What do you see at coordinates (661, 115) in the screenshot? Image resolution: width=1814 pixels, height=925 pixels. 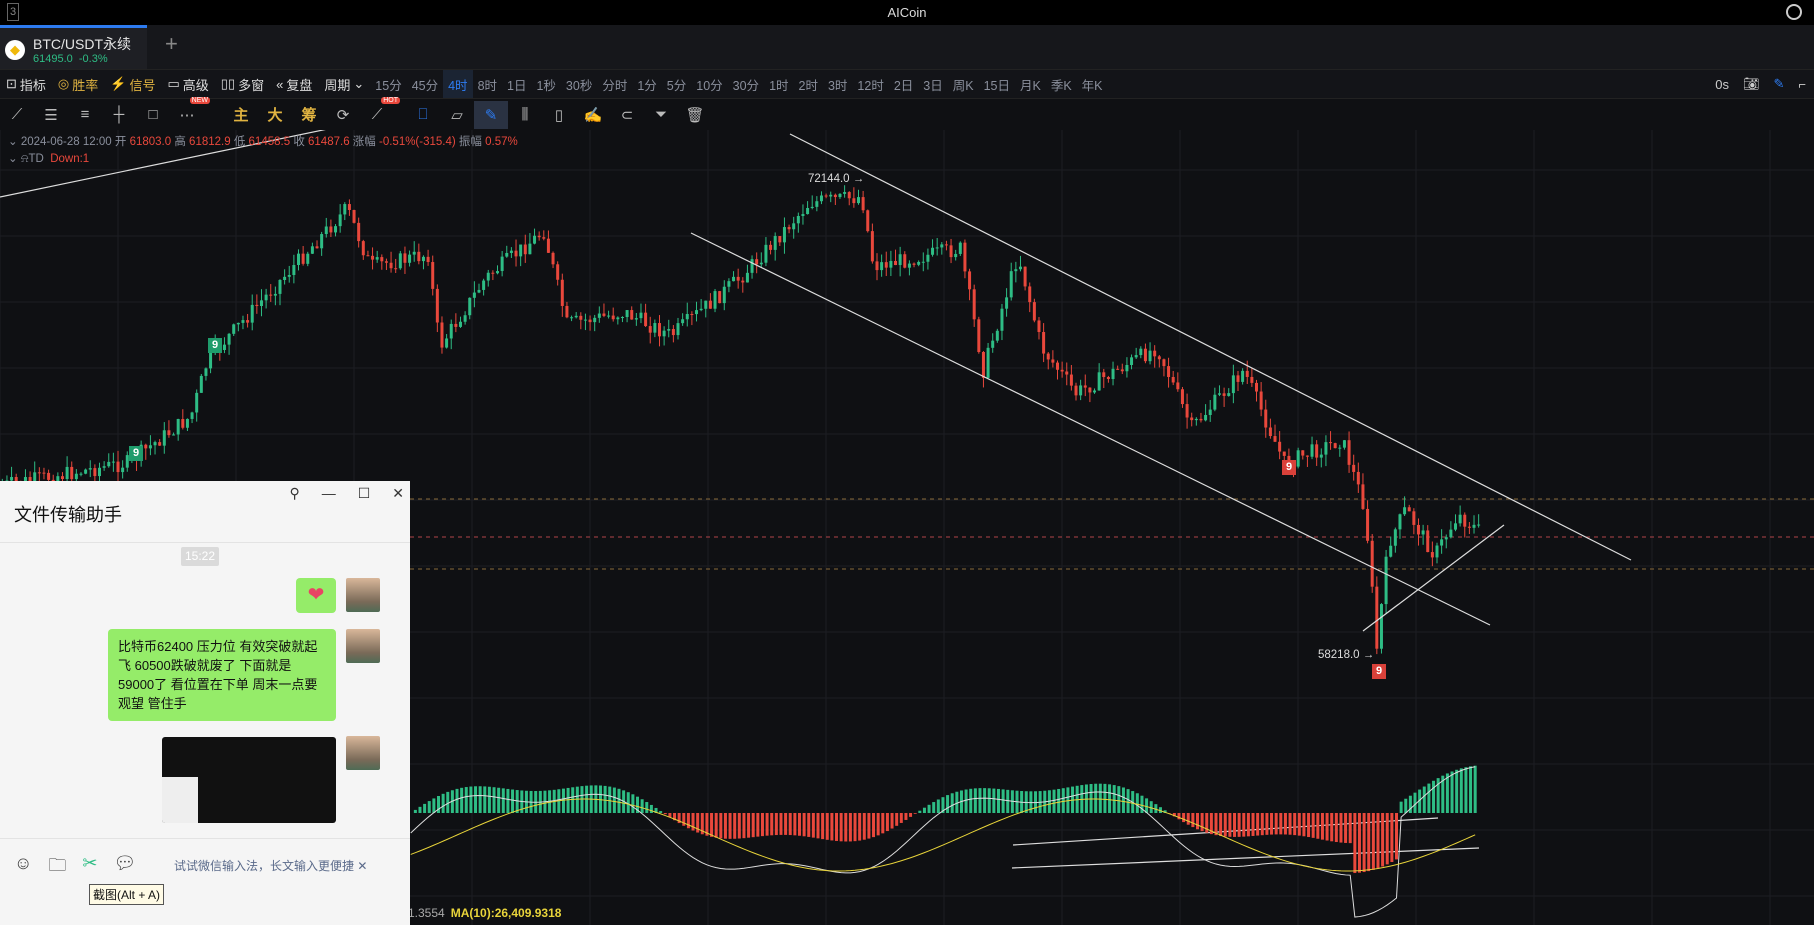 I see `filter-icon: ⏷` at bounding box center [661, 115].